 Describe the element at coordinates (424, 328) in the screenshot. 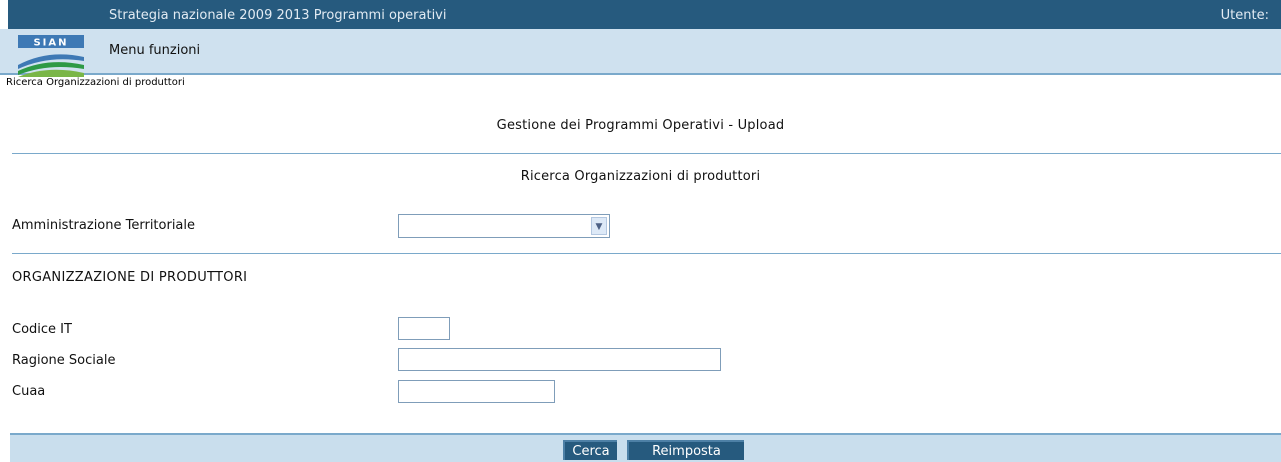

I see `codice-it-input` at that location.